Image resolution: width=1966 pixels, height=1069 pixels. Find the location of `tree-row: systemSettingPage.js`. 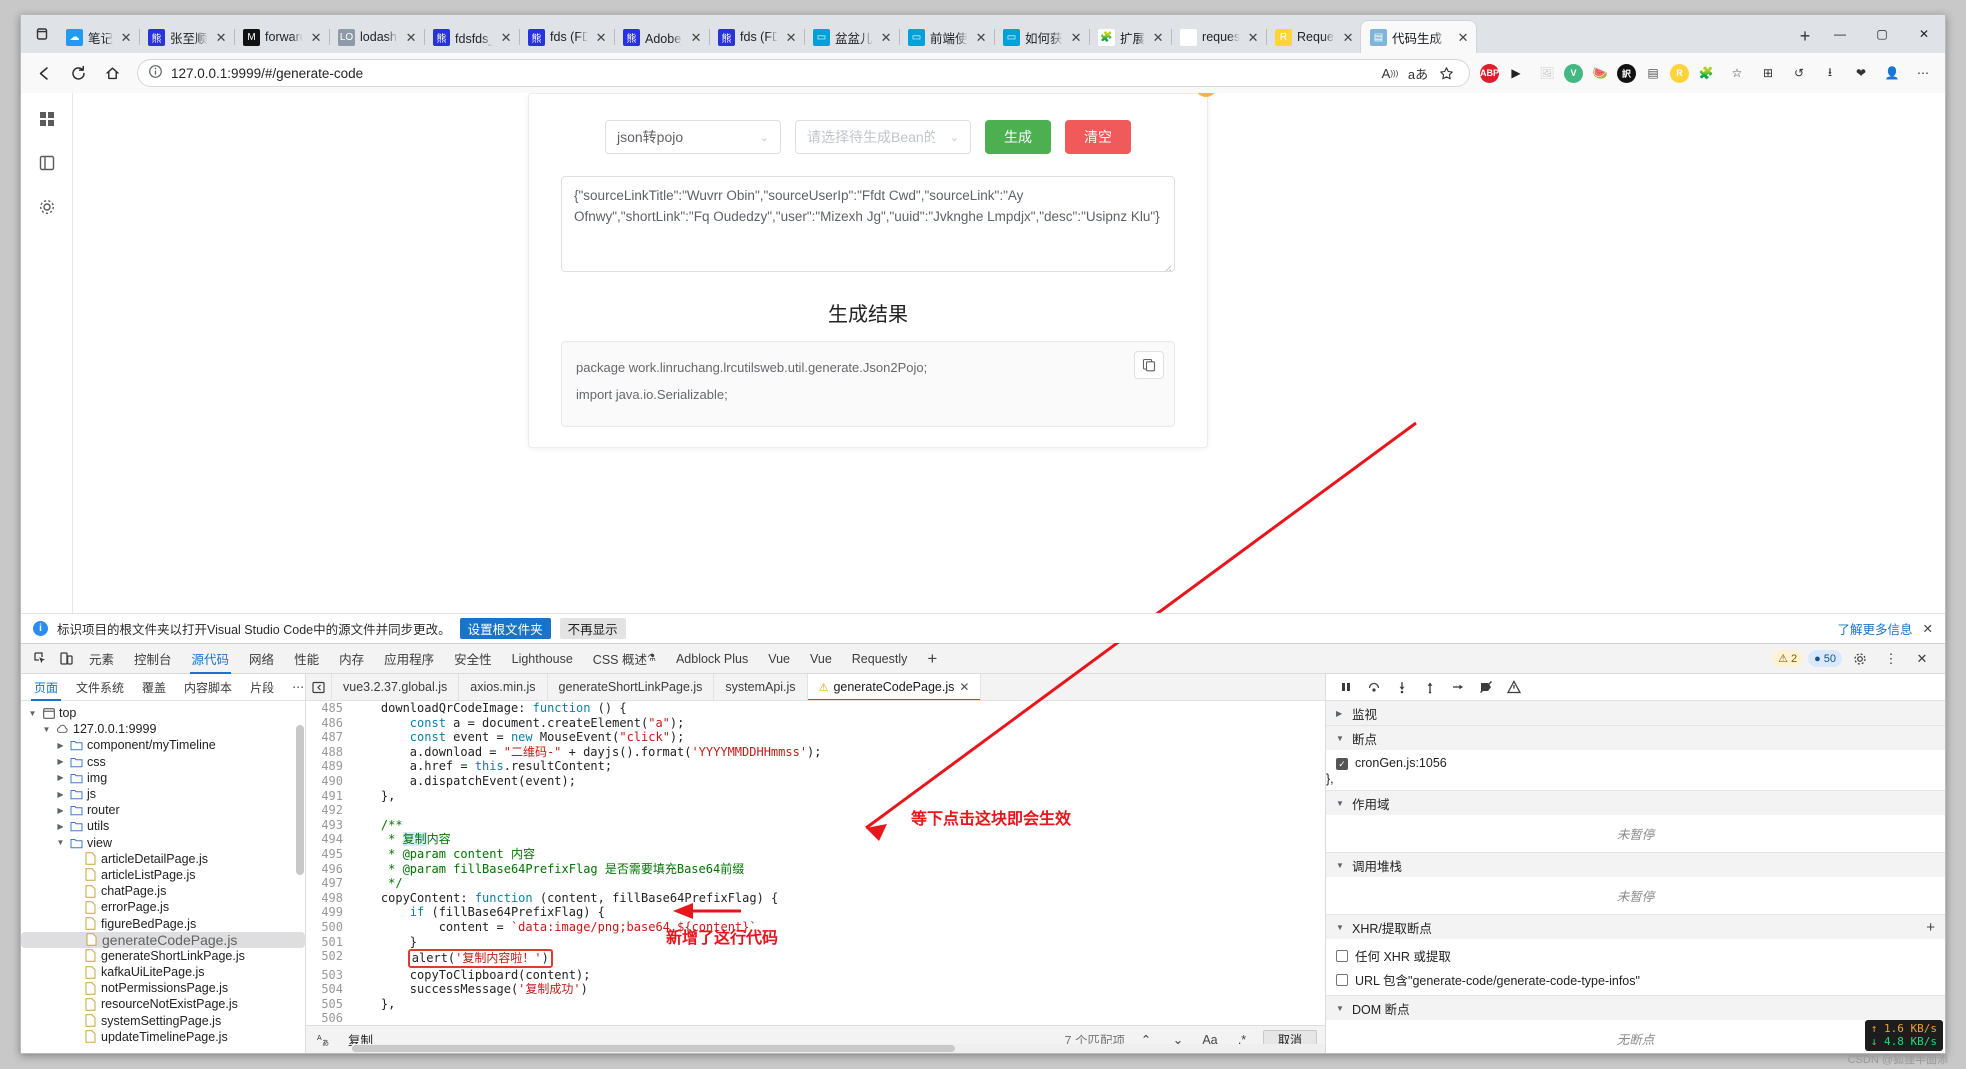

tree-row: systemSettingPage.js is located at coordinates (163, 1021).